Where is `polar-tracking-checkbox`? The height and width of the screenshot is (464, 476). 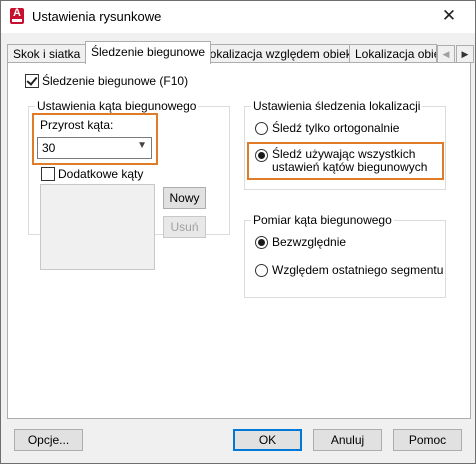 polar-tracking-checkbox is located at coordinates (32, 81).